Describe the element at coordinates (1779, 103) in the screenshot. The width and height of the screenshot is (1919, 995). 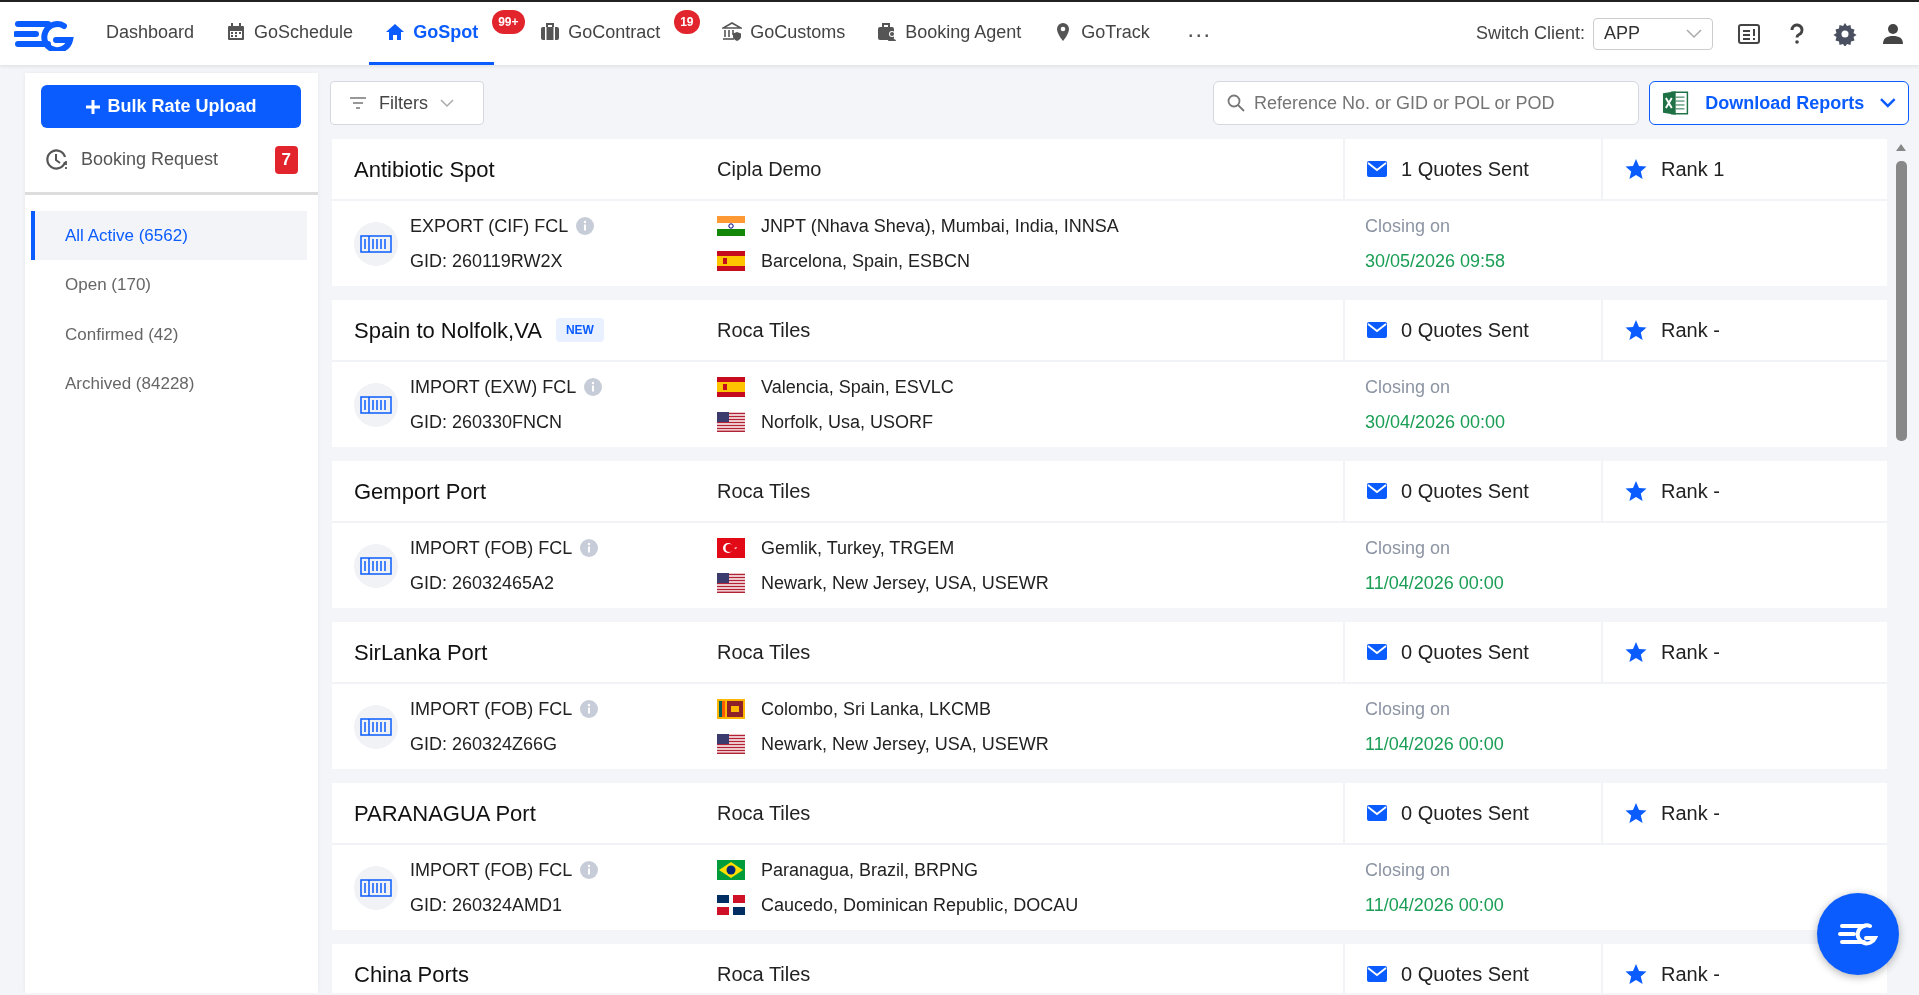
I see `download-reports-button: Download Reports` at that location.